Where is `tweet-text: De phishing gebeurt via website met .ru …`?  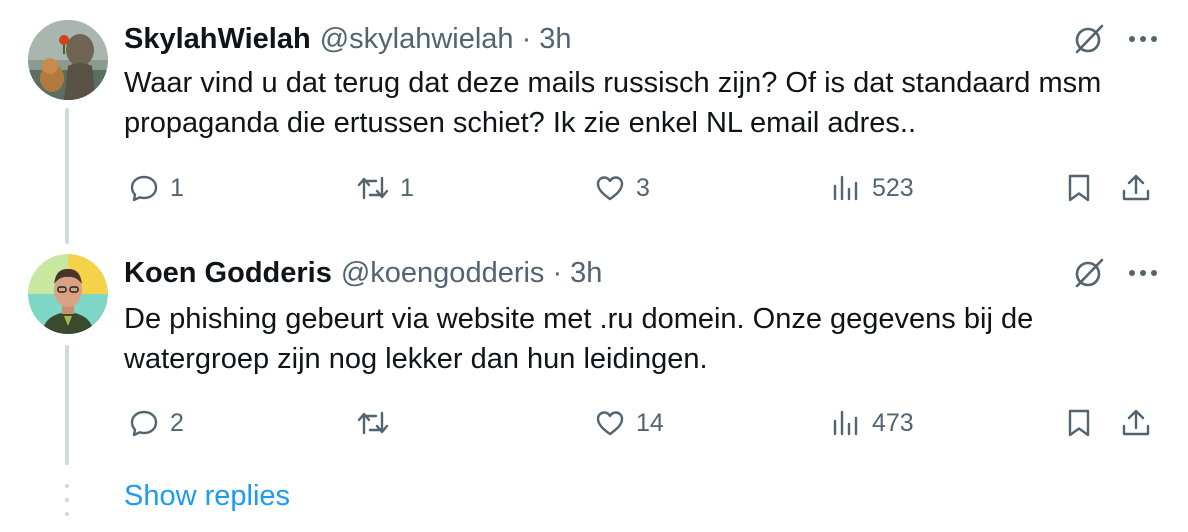 tweet-text: De phishing gebeurt via website met .ru … is located at coordinates (579, 339).